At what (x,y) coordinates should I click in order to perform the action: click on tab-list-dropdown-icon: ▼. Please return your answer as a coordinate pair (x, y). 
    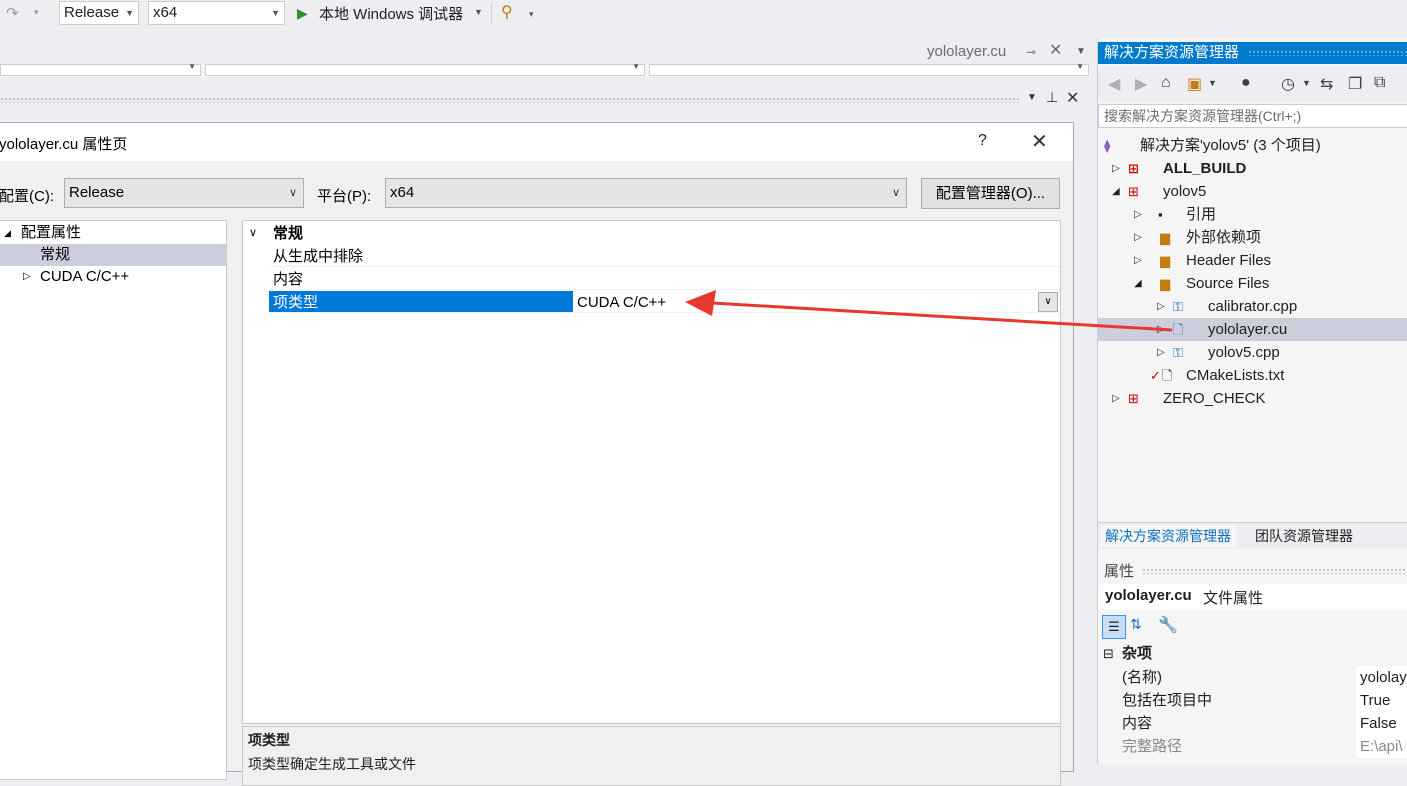
    Looking at the image, I should click on (1081, 51).